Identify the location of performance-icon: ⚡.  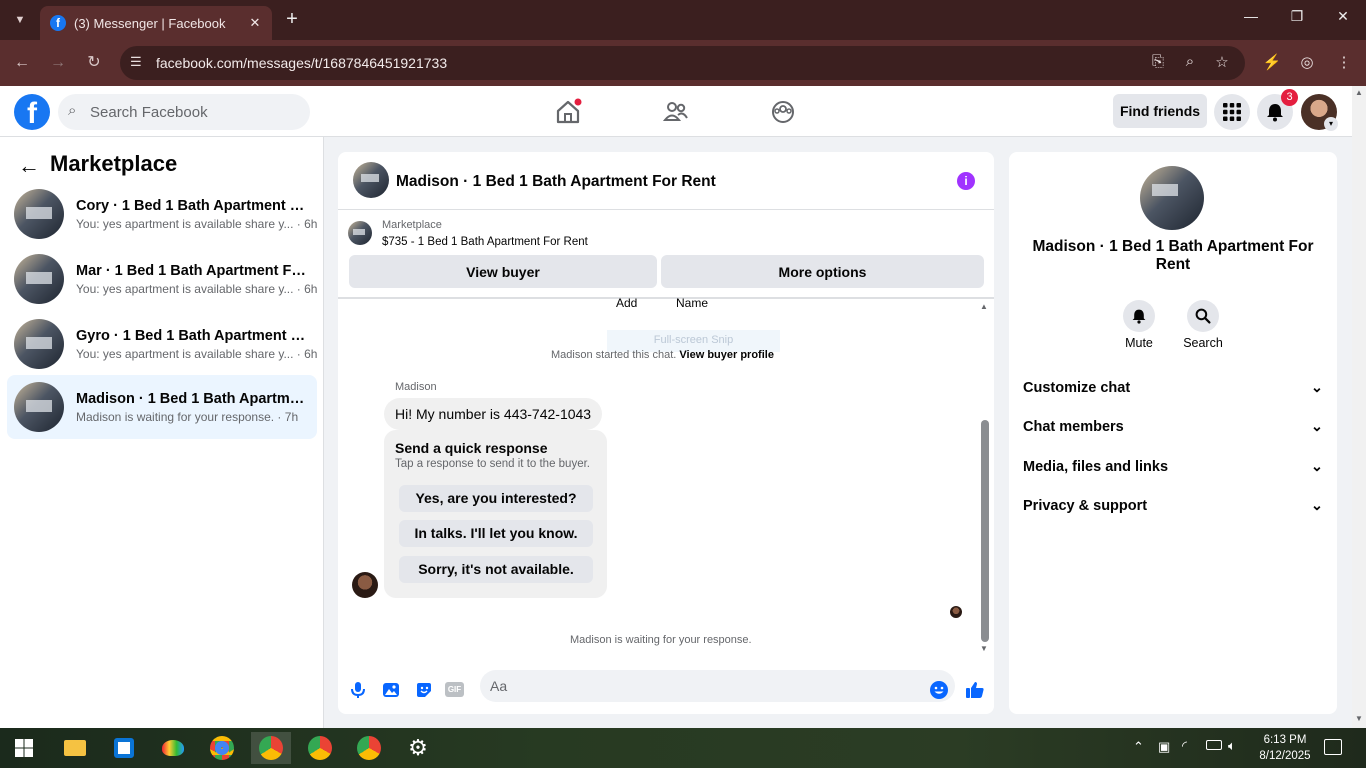
(1272, 62).